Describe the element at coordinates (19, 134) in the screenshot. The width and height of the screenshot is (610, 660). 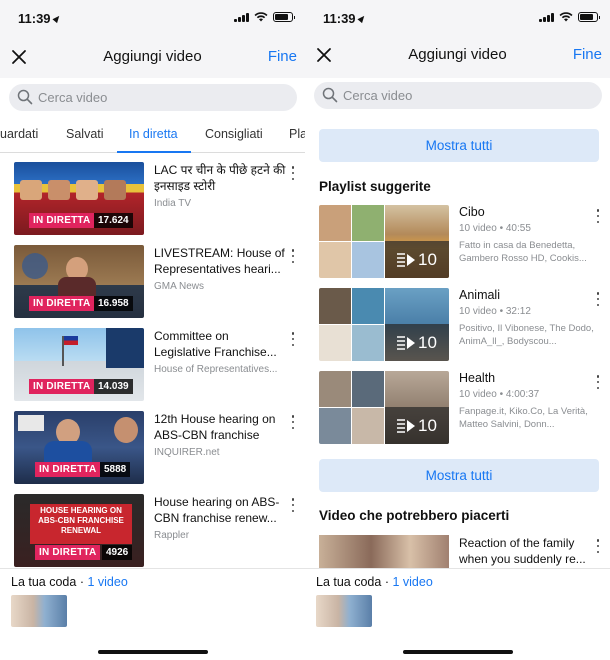
I see `tab-watched: uardati` at that location.